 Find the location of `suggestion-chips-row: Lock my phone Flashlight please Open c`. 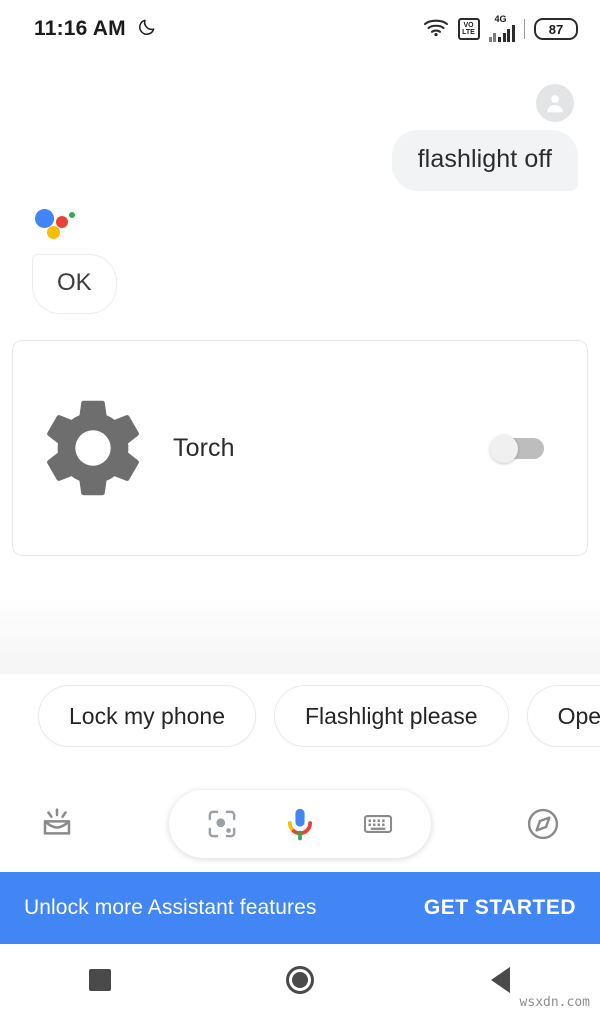

suggestion-chips-row: Lock my phone Flashlight please Open c is located at coordinates (300, 716).